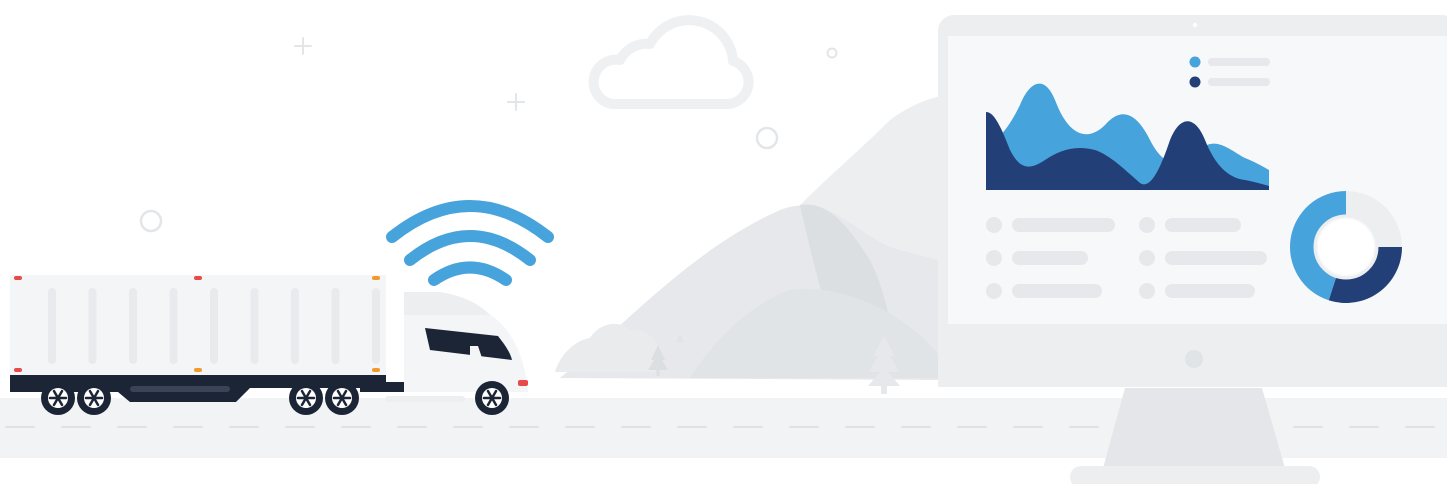  I want to click on truck, so click(269, 345).